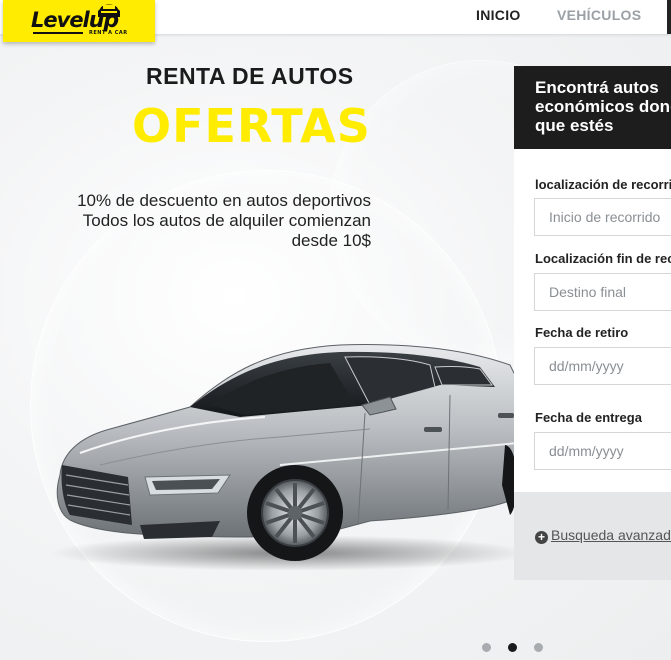 The width and height of the screenshot is (671, 660). I want to click on pickup-date-input, so click(602, 366).